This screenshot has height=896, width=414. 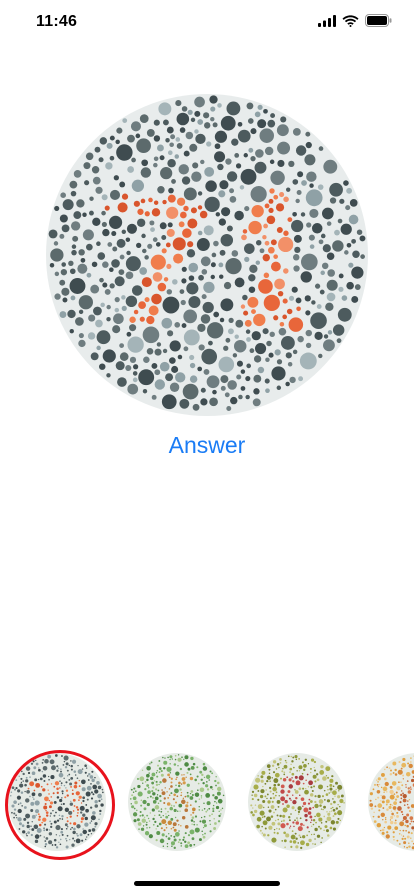 I want to click on plate-thumbnail-1-background, so click(x=57, y=802).